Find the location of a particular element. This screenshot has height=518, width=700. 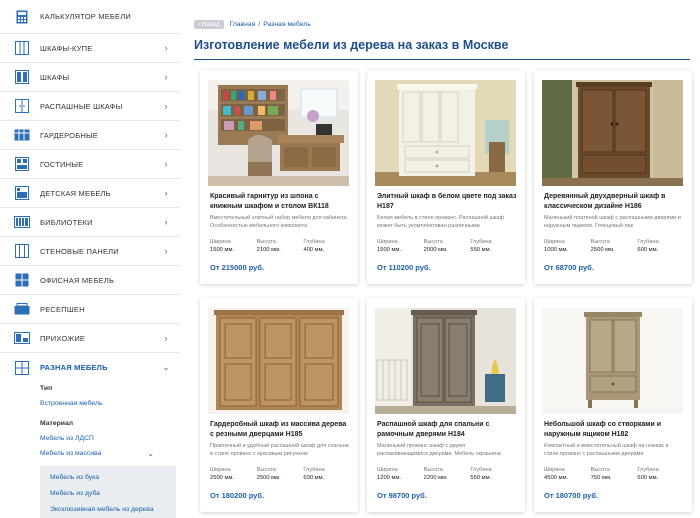

submenu-link-ldsp: Мебель из ЛДСП is located at coordinates (110, 438).